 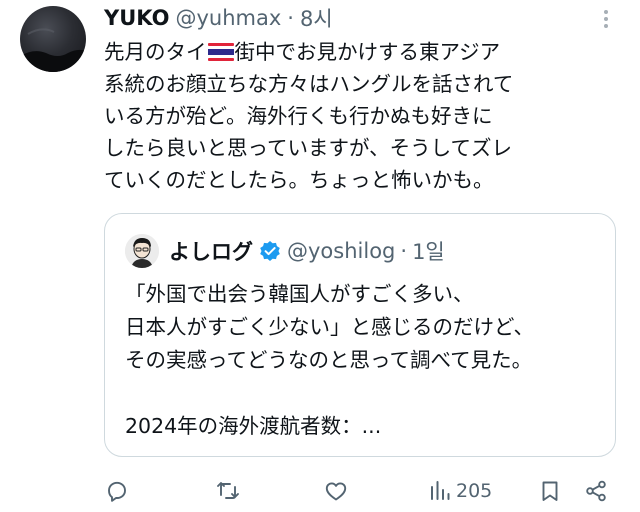 I want to click on author-name: YUKO, so click(x=136, y=18).